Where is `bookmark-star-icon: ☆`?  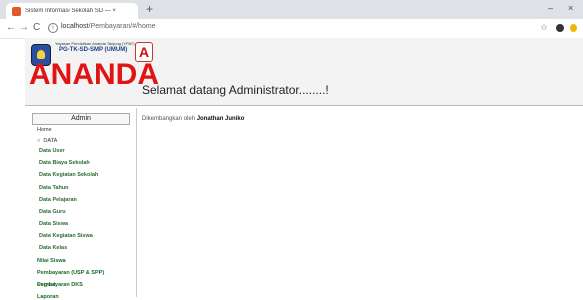 bookmark-star-icon: ☆ is located at coordinates (544, 27).